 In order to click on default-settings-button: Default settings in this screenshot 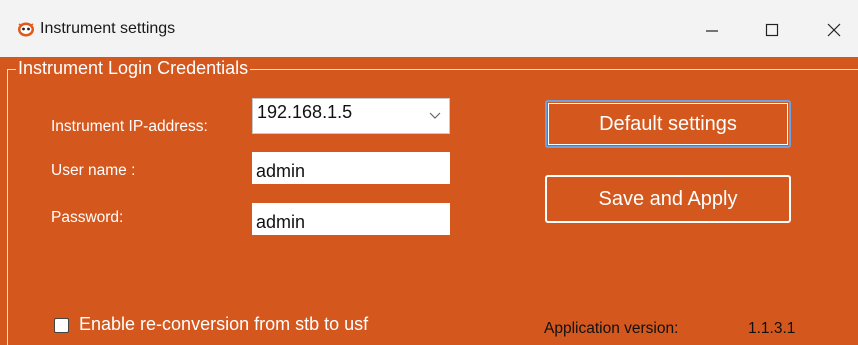, I will do `click(668, 124)`.